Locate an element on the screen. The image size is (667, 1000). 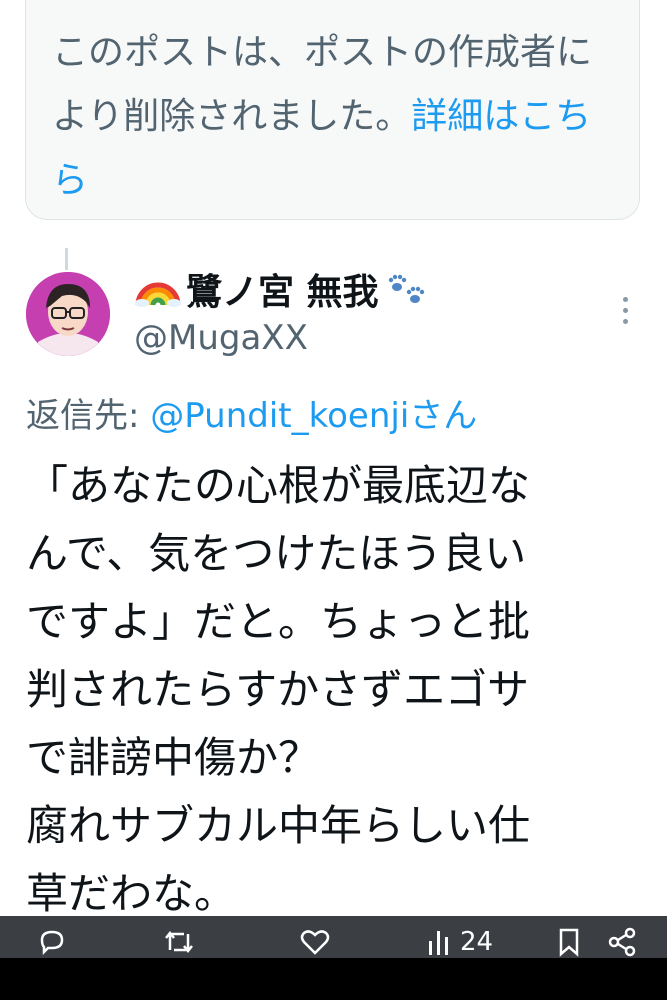
post-line: んで、気をつけたほう良い is located at coordinates (276, 553).